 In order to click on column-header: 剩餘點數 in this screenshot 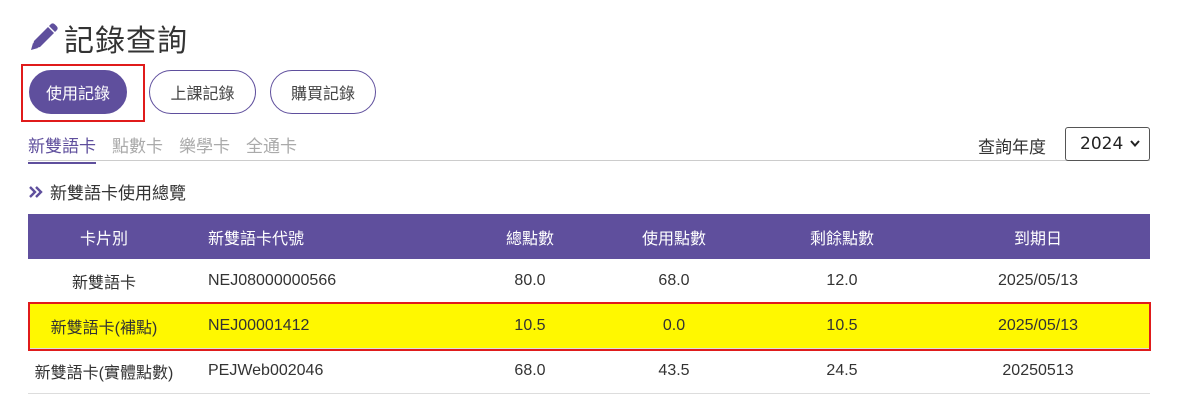, I will do `click(842, 236)`.